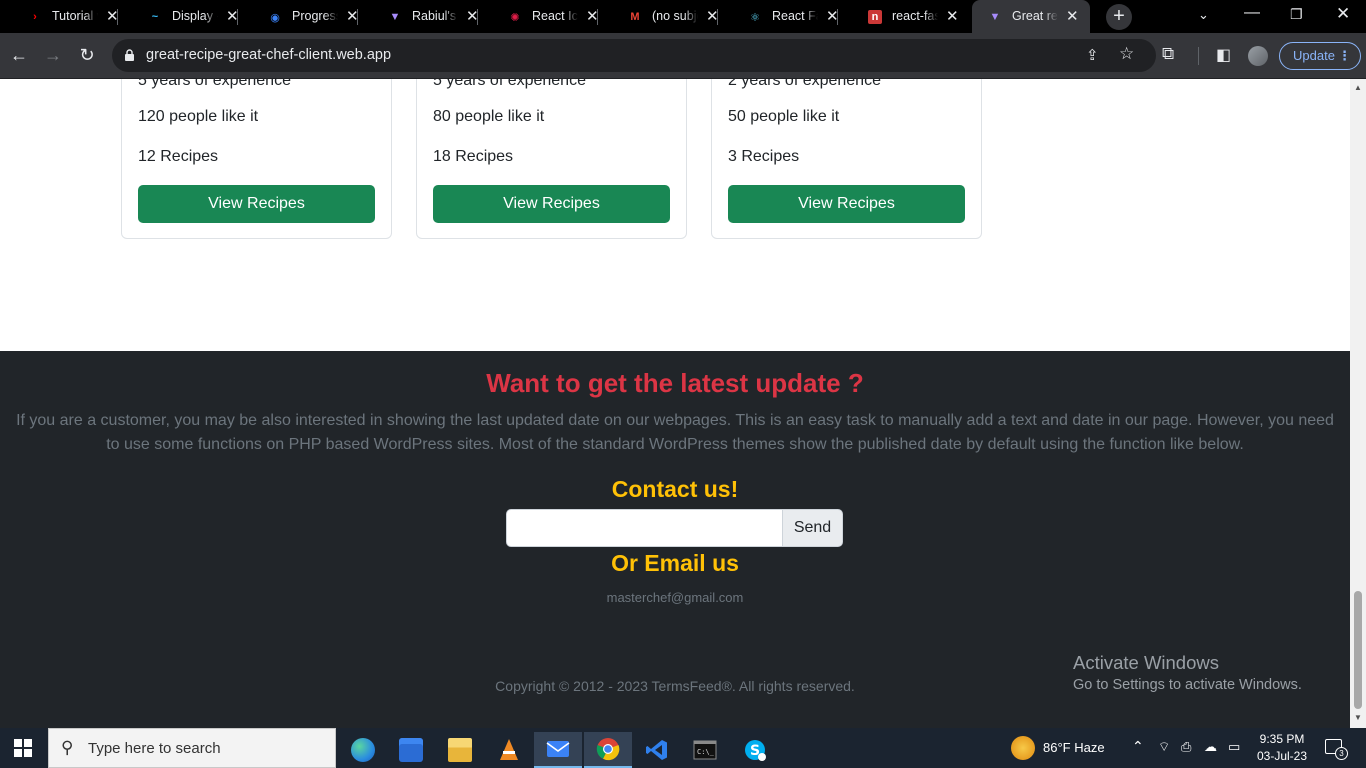 Image resolution: width=1366 pixels, height=768 pixels. What do you see at coordinates (675, 383) in the screenshot?
I see `update-headline: Want to get the latest update ?` at bounding box center [675, 383].